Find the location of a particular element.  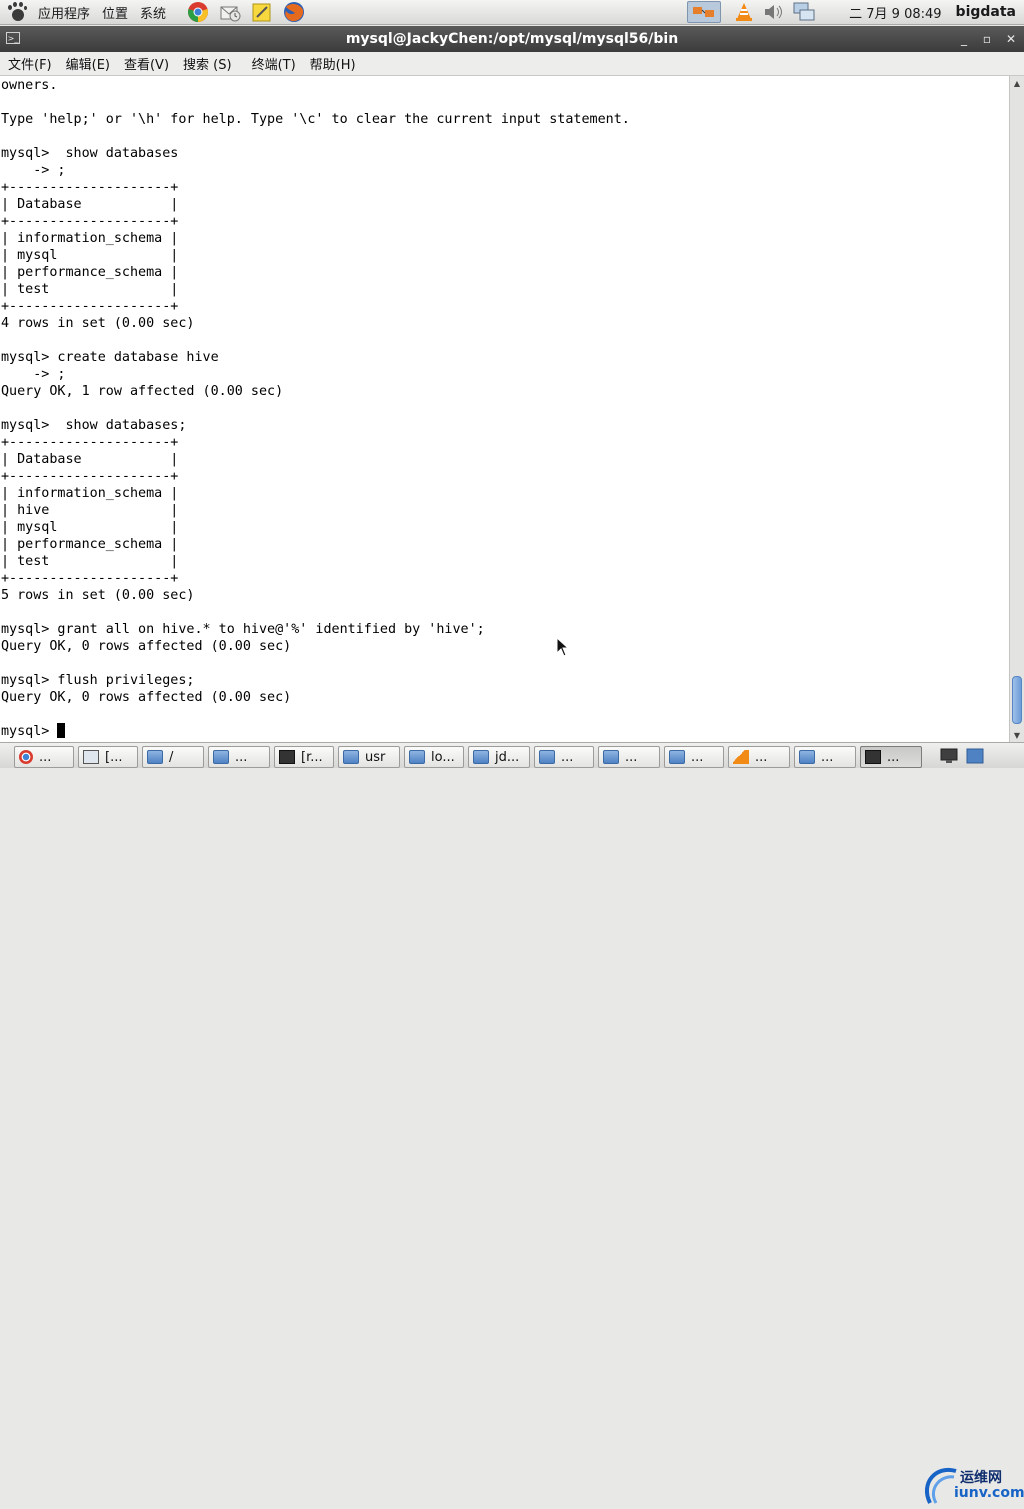

watermark-url: iunv.com is located at coordinates (989, 1493).